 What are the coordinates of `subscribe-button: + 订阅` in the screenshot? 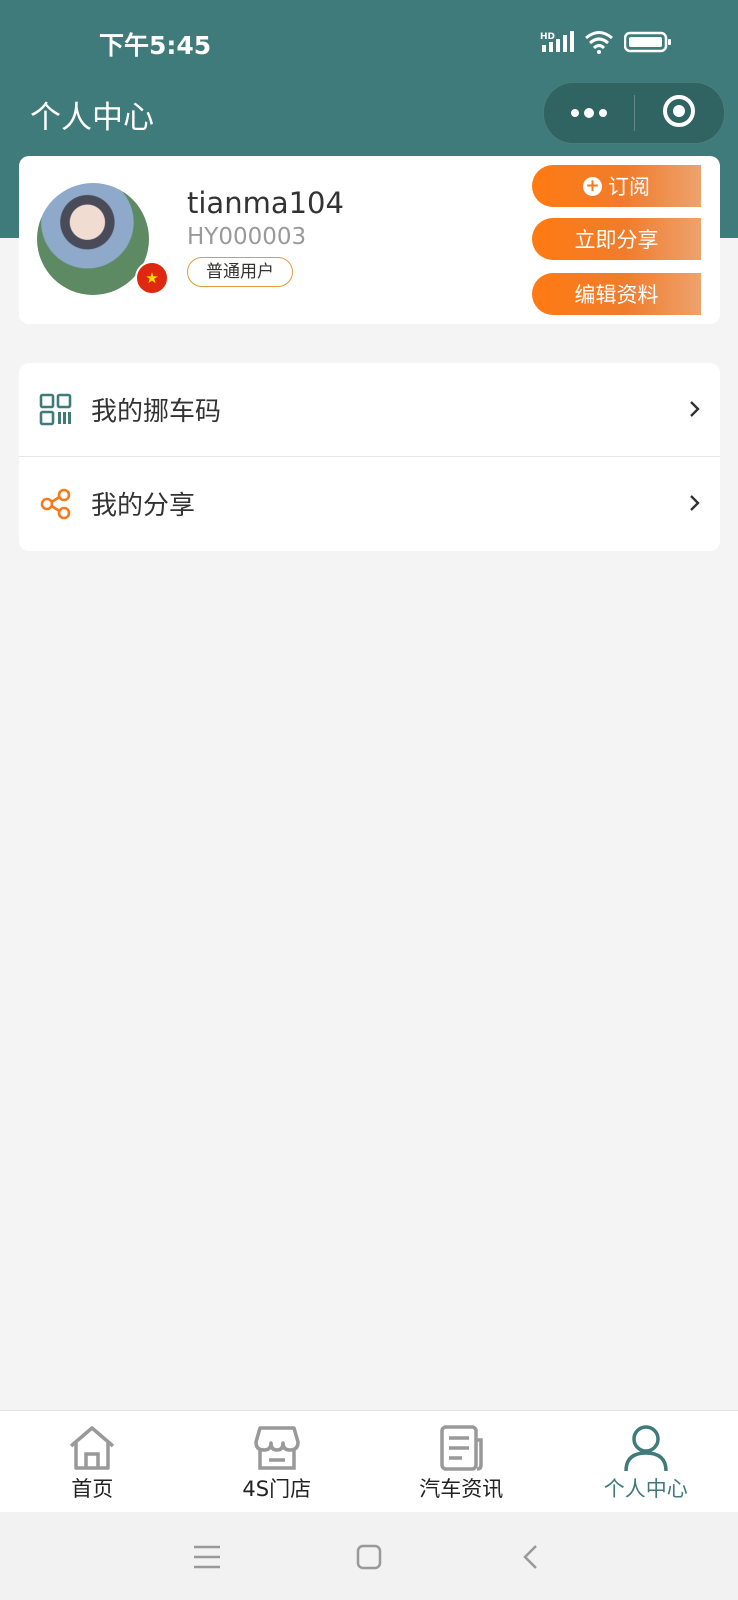 It's located at (616, 186).